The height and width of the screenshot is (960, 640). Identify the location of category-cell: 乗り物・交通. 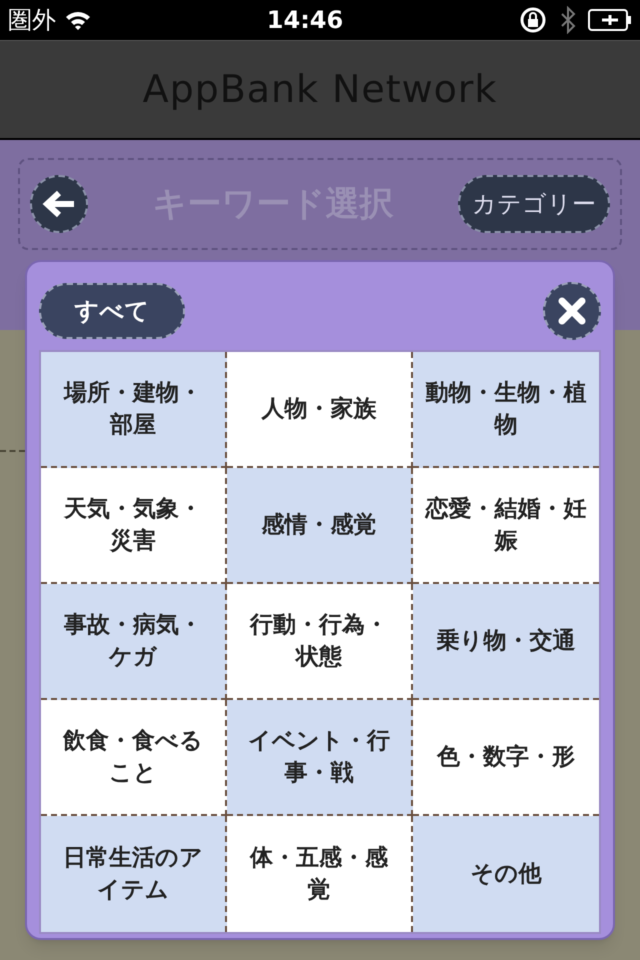
(506, 642).